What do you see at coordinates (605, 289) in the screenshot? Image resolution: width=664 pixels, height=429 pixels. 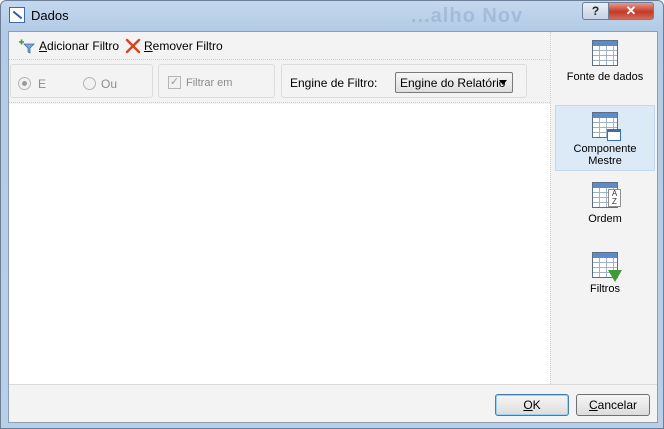 I see `sidebar-item-label: Filtros` at bounding box center [605, 289].